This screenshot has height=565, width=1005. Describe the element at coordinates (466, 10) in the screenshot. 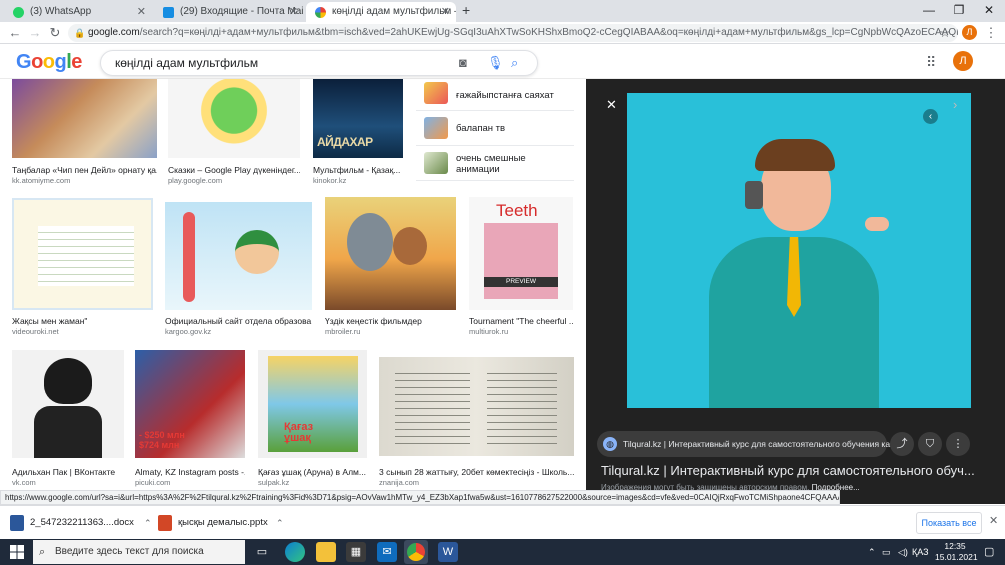

I see `new-tab-button: +` at that location.